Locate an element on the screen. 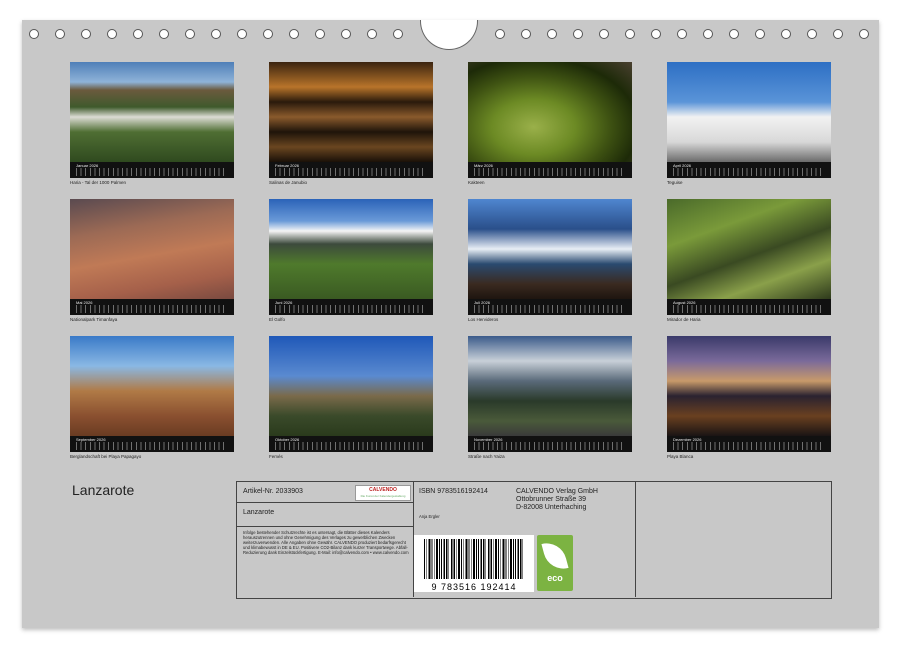 This screenshot has width=899, height=648. photo-caption: Los Hervideros is located at coordinates (483, 319).